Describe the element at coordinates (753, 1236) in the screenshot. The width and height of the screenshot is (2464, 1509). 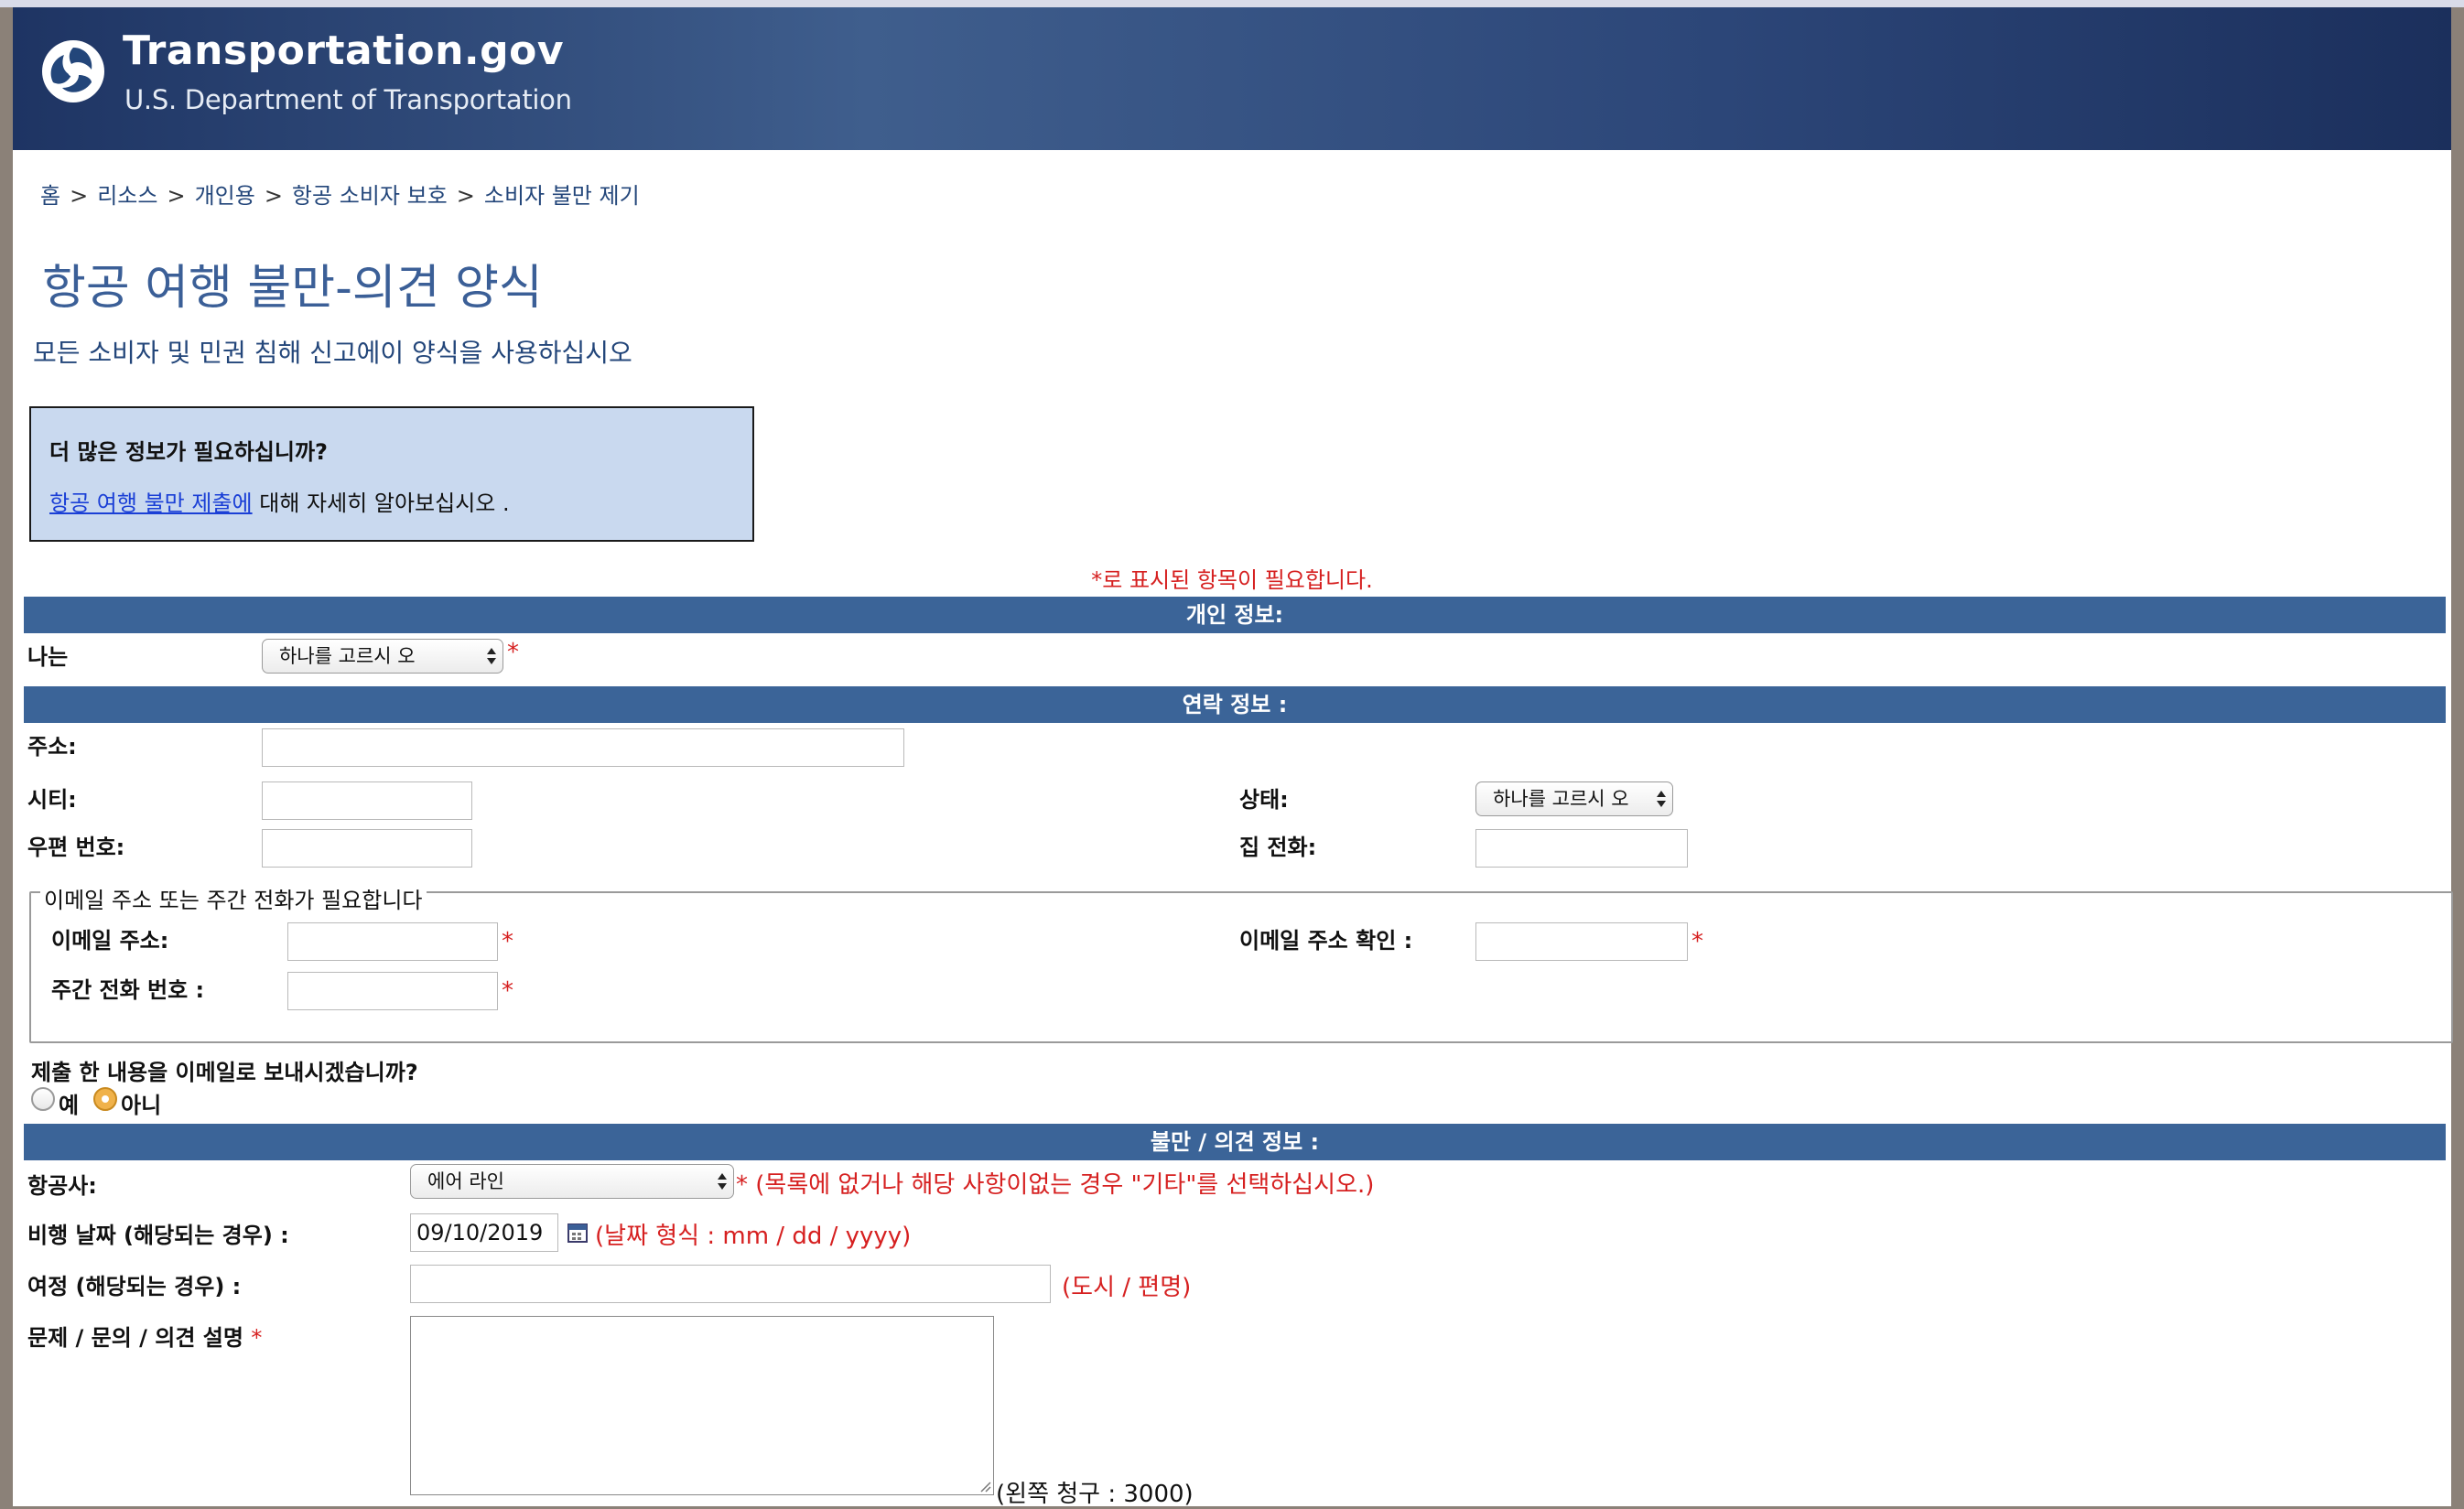
I see `date-format-hint: (날짜 형식 : mm / dd / yyyy)` at that location.